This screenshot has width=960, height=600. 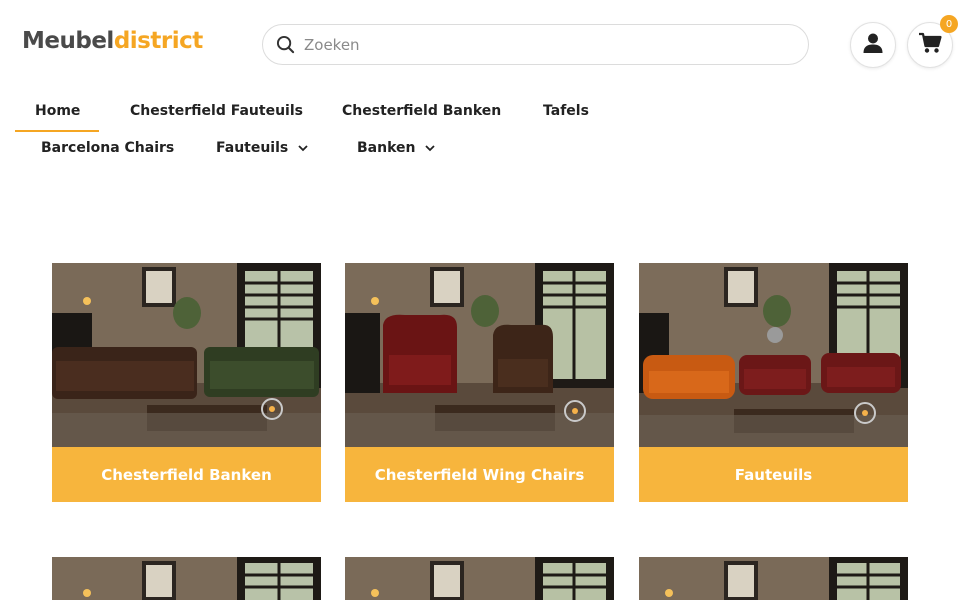 What do you see at coordinates (158, 41) in the screenshot?
I see `logo-text-district: district` at bounding box center [158, 41].